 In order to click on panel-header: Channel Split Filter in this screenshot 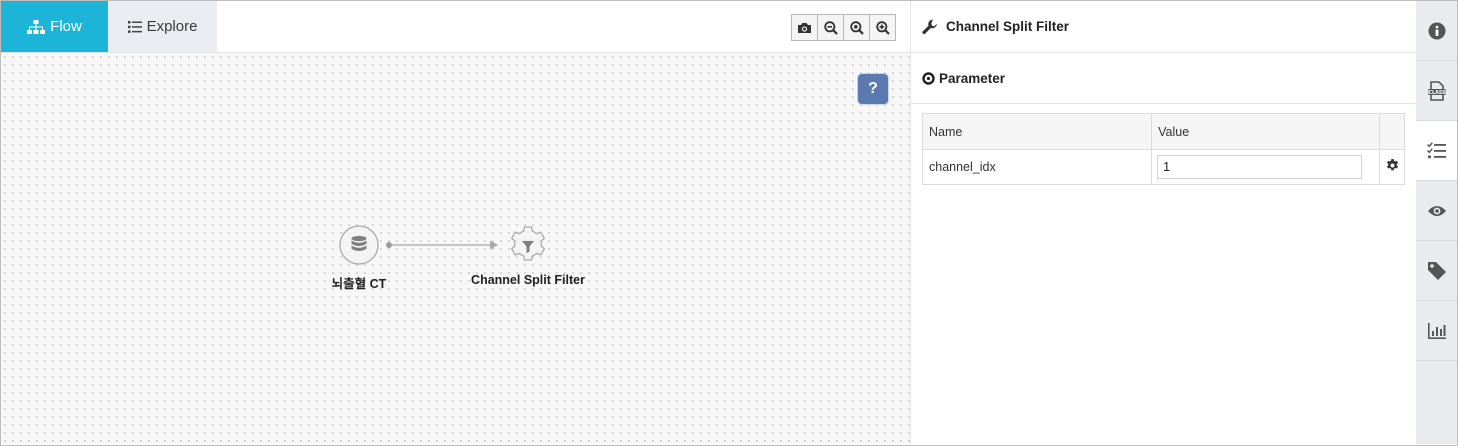, I will do `click(1164, 27)`.